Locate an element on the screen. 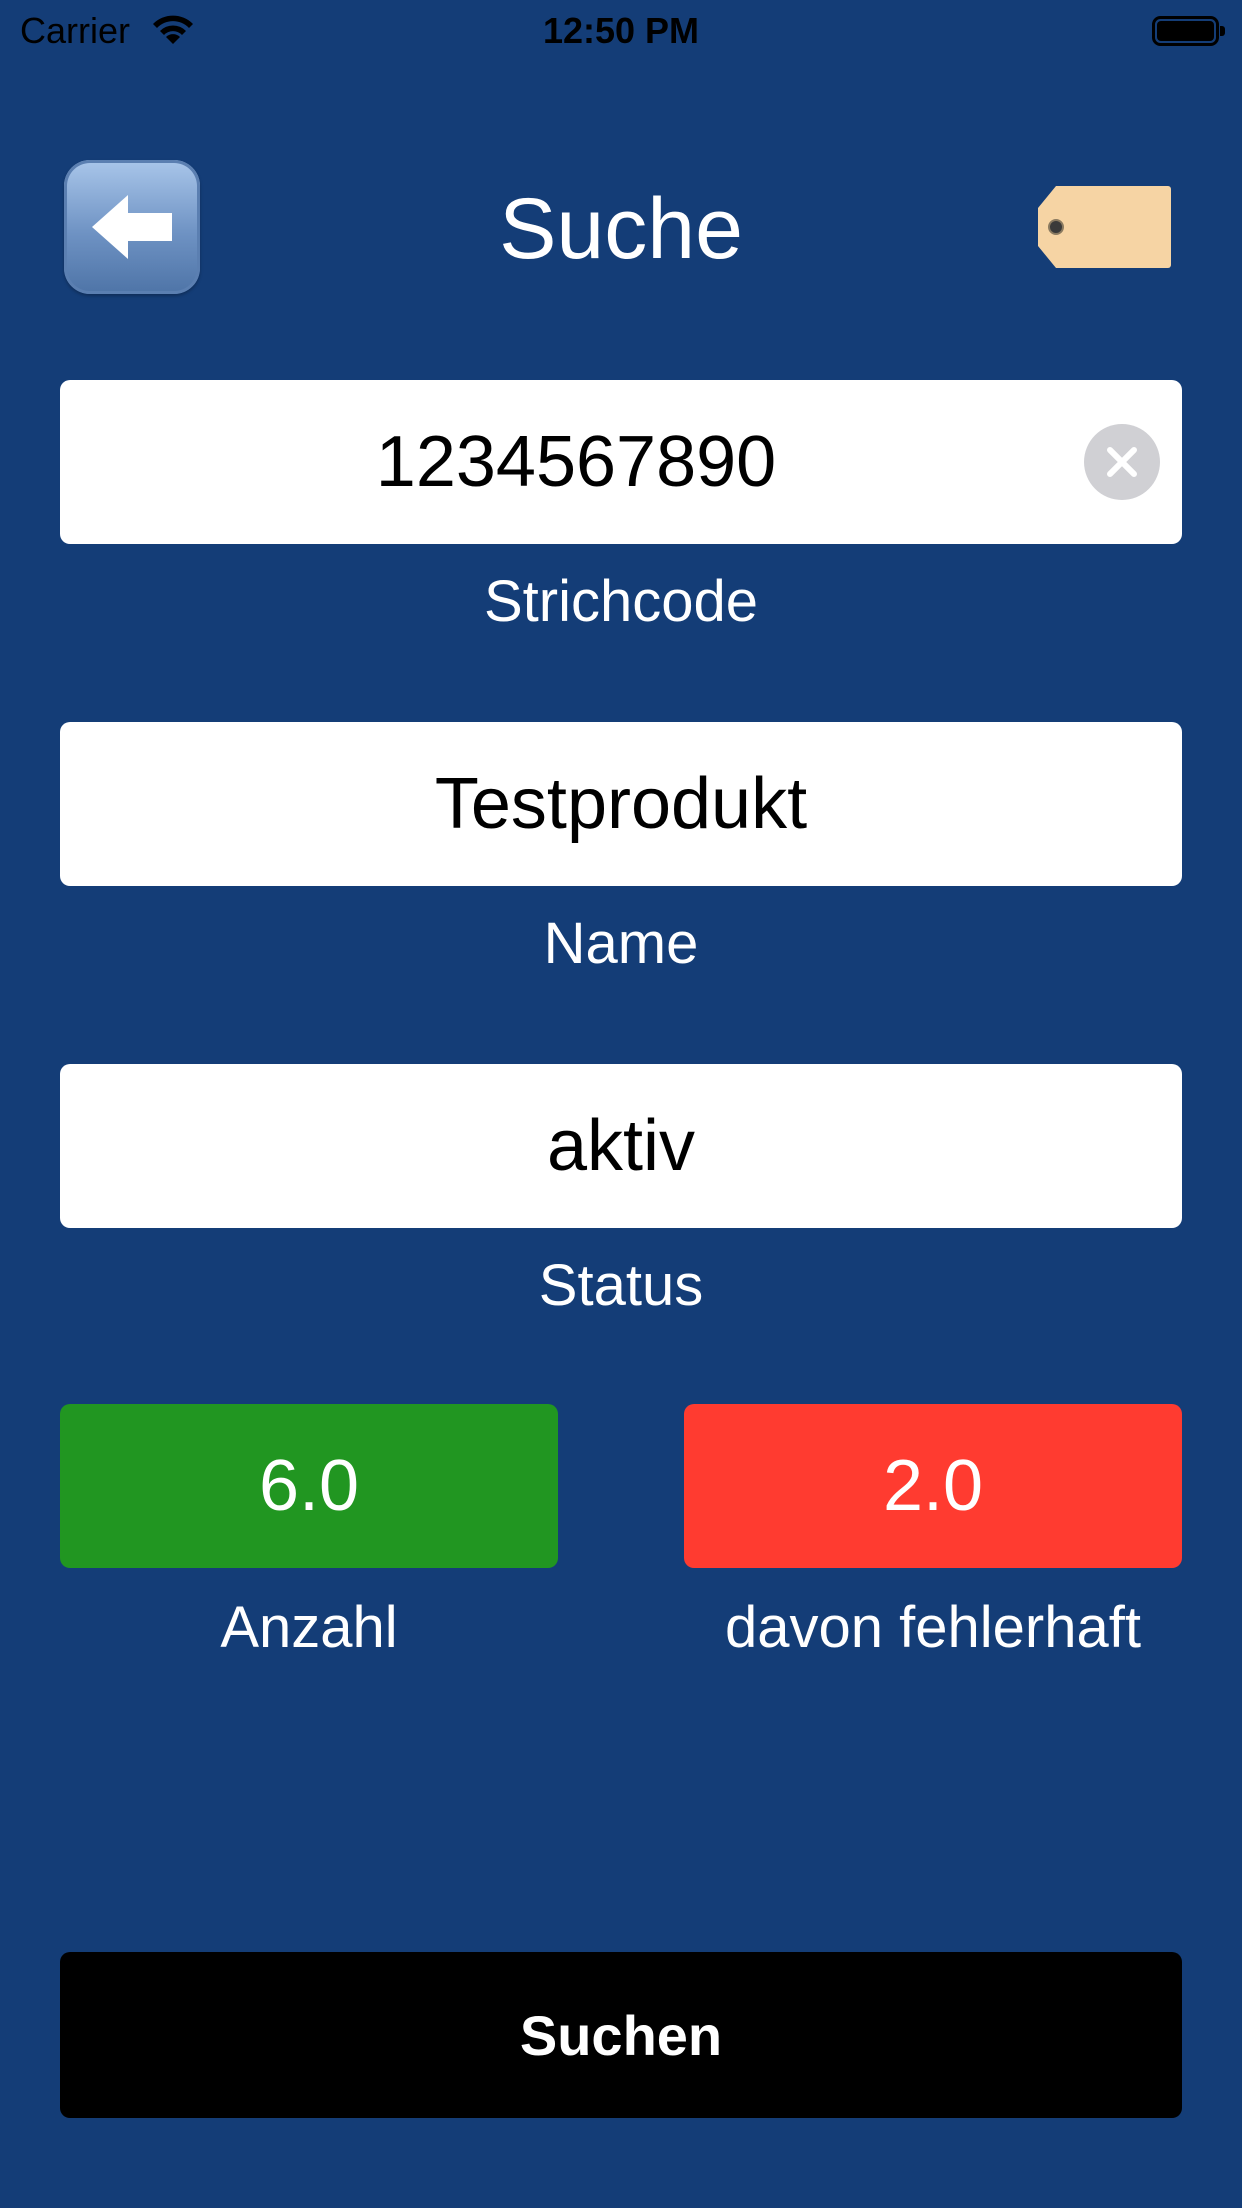 Image resolution: width=1242 pixels, height=2208 pixels. barcode-input is located at coordinates (621, 462).